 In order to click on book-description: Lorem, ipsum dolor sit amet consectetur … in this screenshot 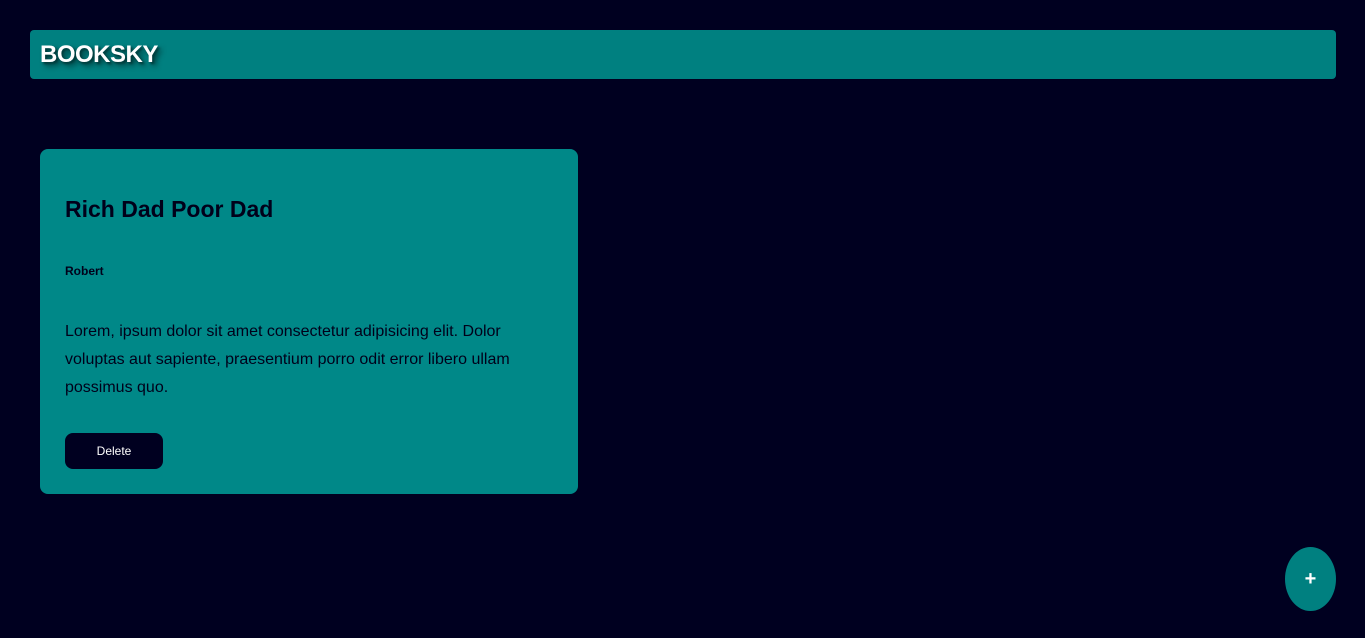, I will do `click(287, 359)`.